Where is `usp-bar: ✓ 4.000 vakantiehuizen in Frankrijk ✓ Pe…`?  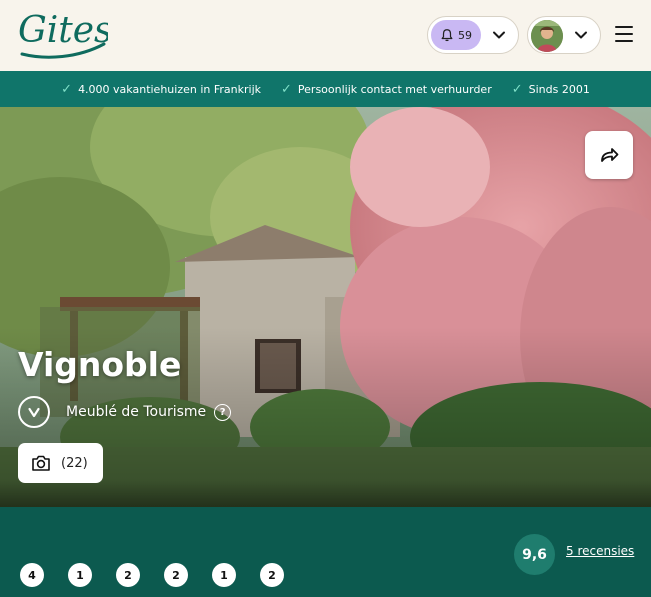
usp-bar: ✓ 4.000 vakantiehuizen in Frankrijk ✓ Pe… is located at coordinates (325, 89).